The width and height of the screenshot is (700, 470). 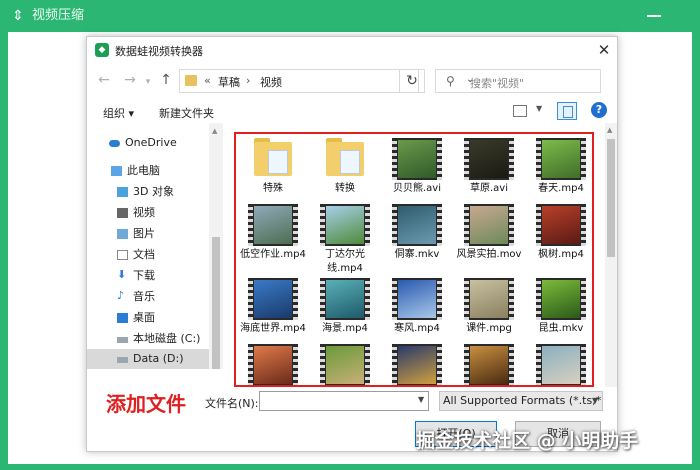 What do you see at coordinates (521, 401) in the screenshot?
I see `file-type-select: All Supported Formats (*.ts;* ▼` at bounding box center [521, 401].